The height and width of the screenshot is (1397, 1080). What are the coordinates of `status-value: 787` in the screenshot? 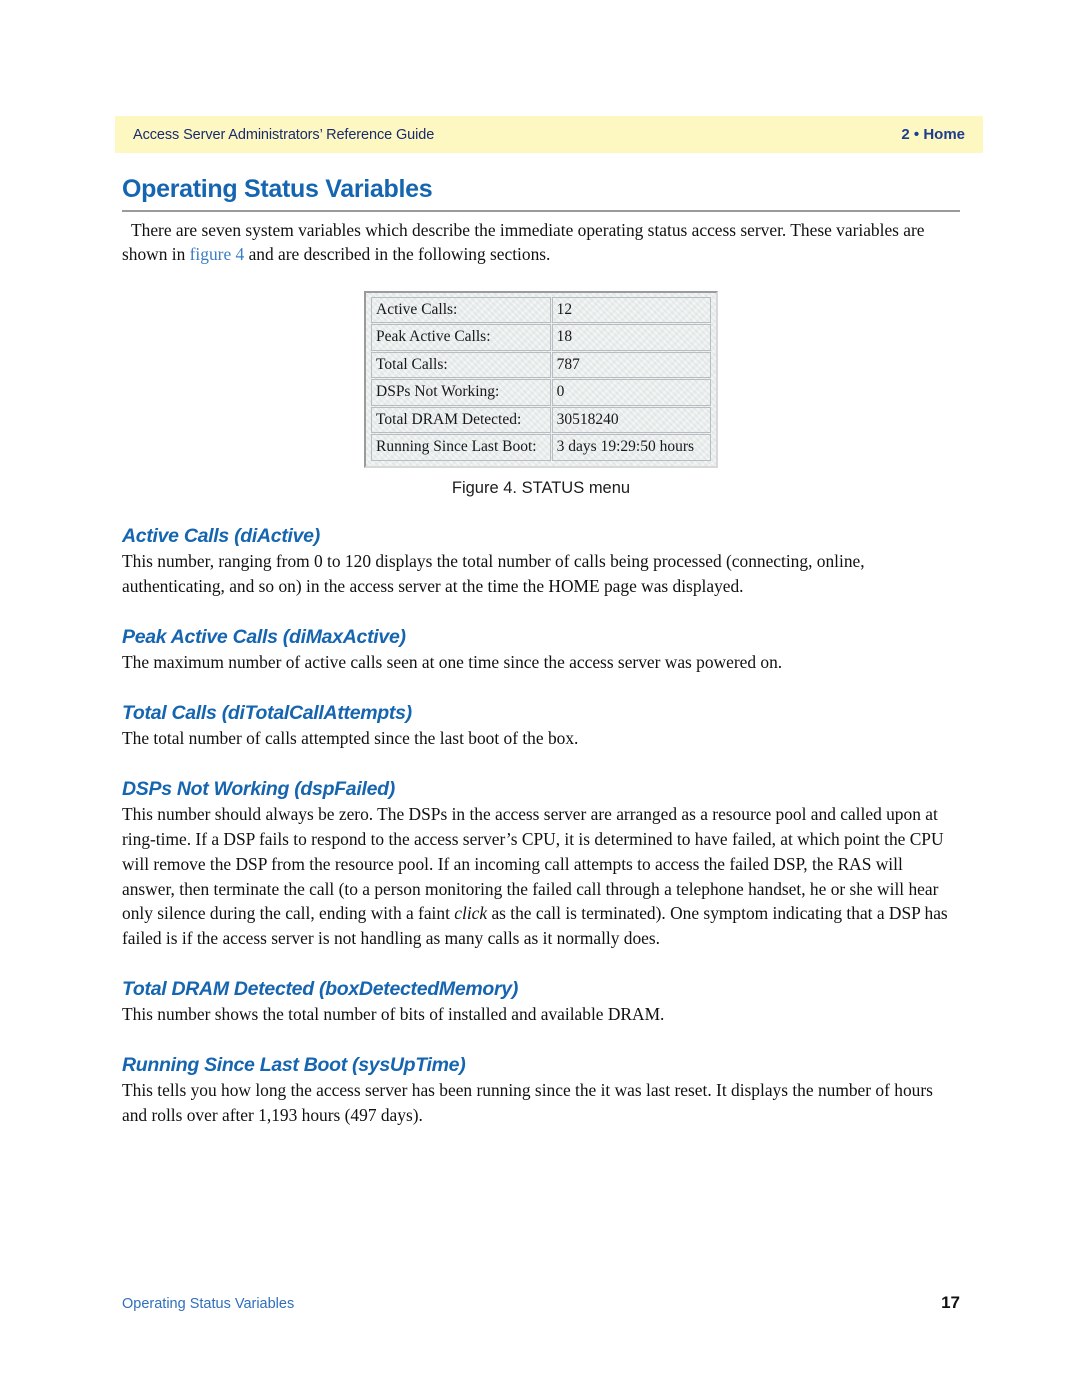 It's located at (631, 365).